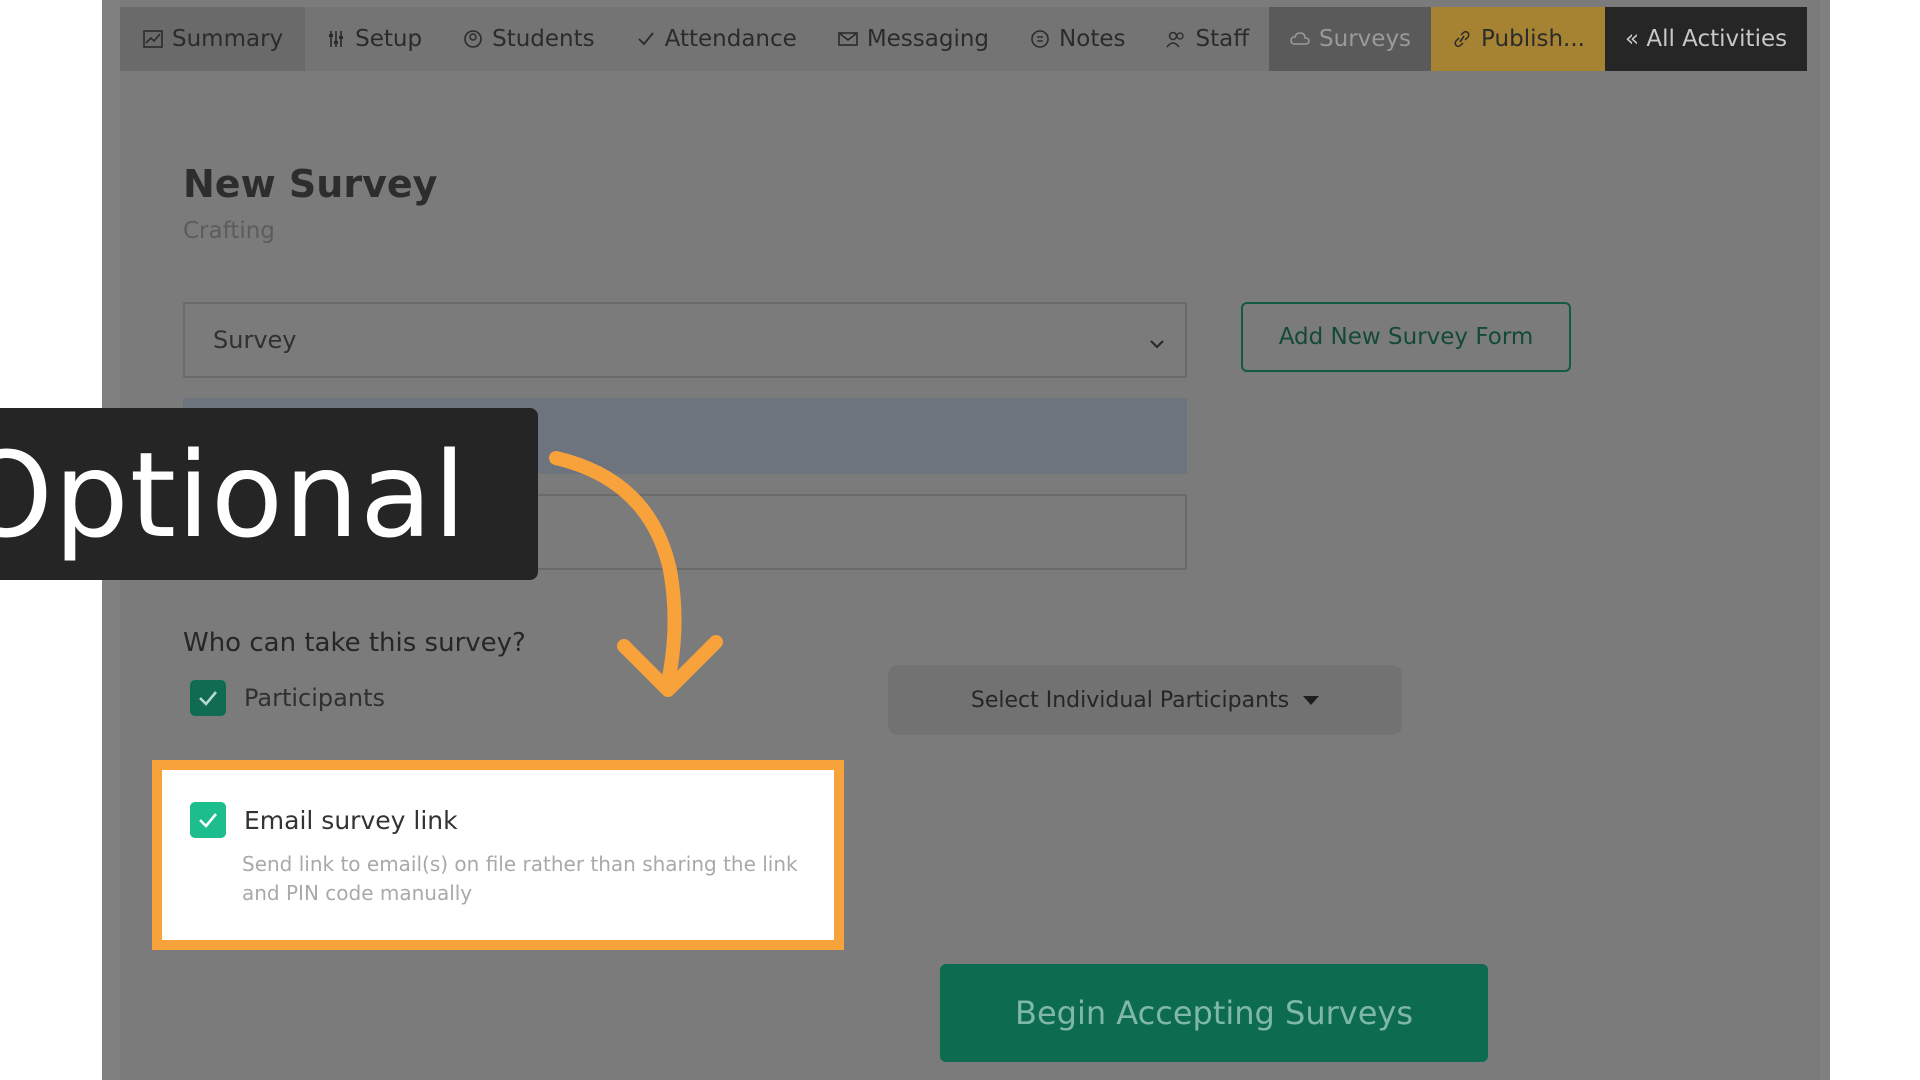 Image resolution: width=1920 pixels, height=1080 pixels. I want to click on cloud-icon, so click(1300, 39).